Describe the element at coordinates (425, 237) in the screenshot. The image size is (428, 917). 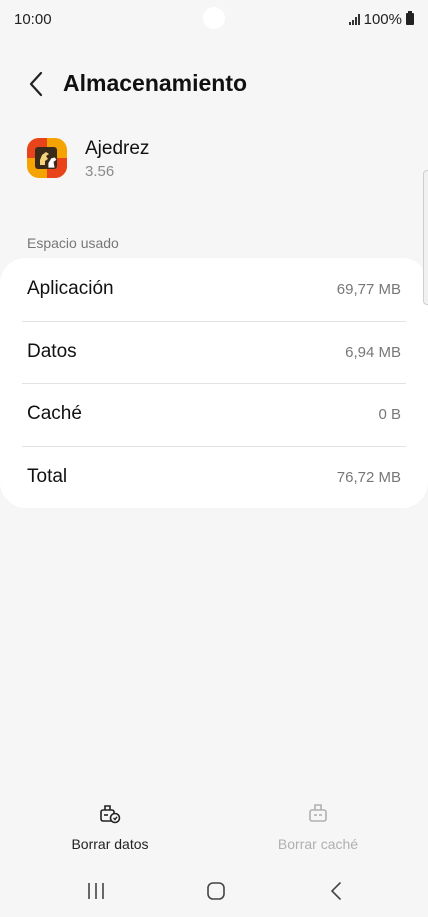
I see `scroll-handle` at that location.